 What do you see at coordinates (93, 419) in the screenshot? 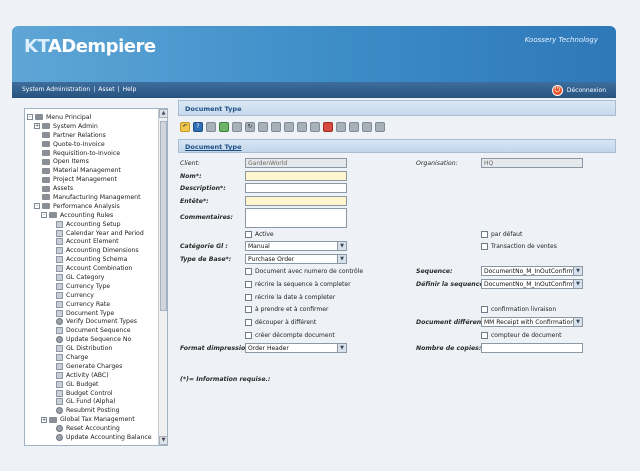
I see `tree-item: + Global Tax Management` at bounding box center [93, 419].